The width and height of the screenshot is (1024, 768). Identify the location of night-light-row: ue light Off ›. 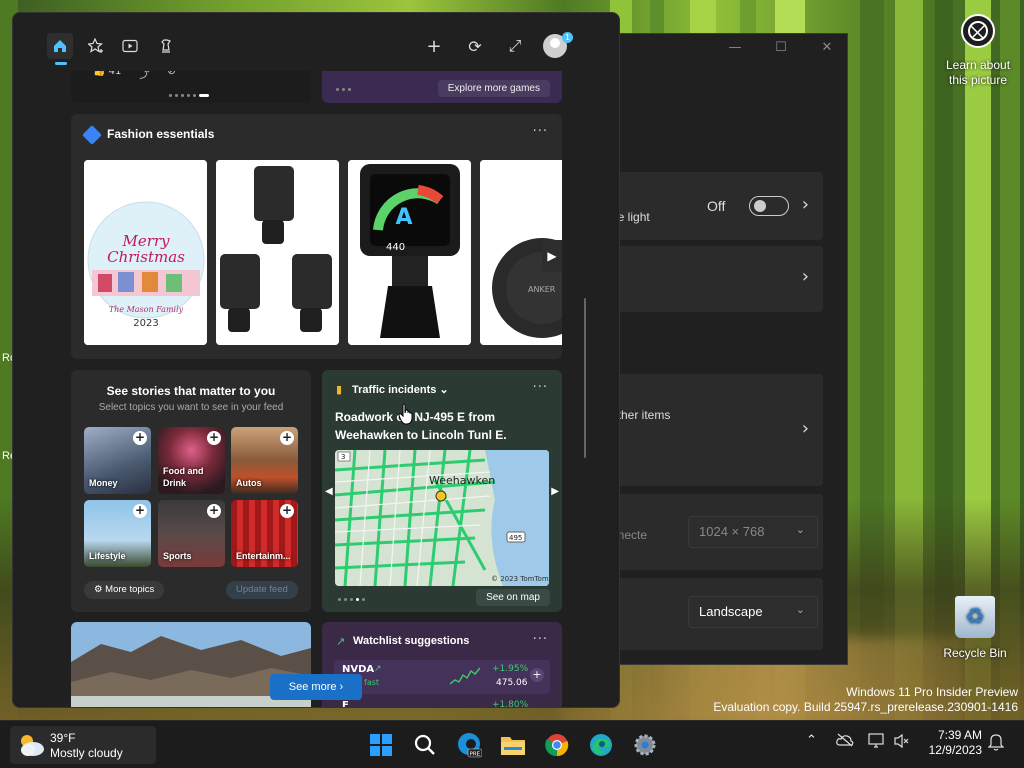
(717, 206).